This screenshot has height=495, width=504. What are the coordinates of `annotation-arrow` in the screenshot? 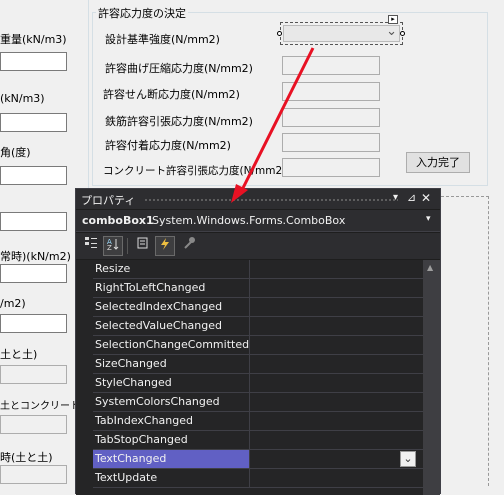 It's located at (273, 125).